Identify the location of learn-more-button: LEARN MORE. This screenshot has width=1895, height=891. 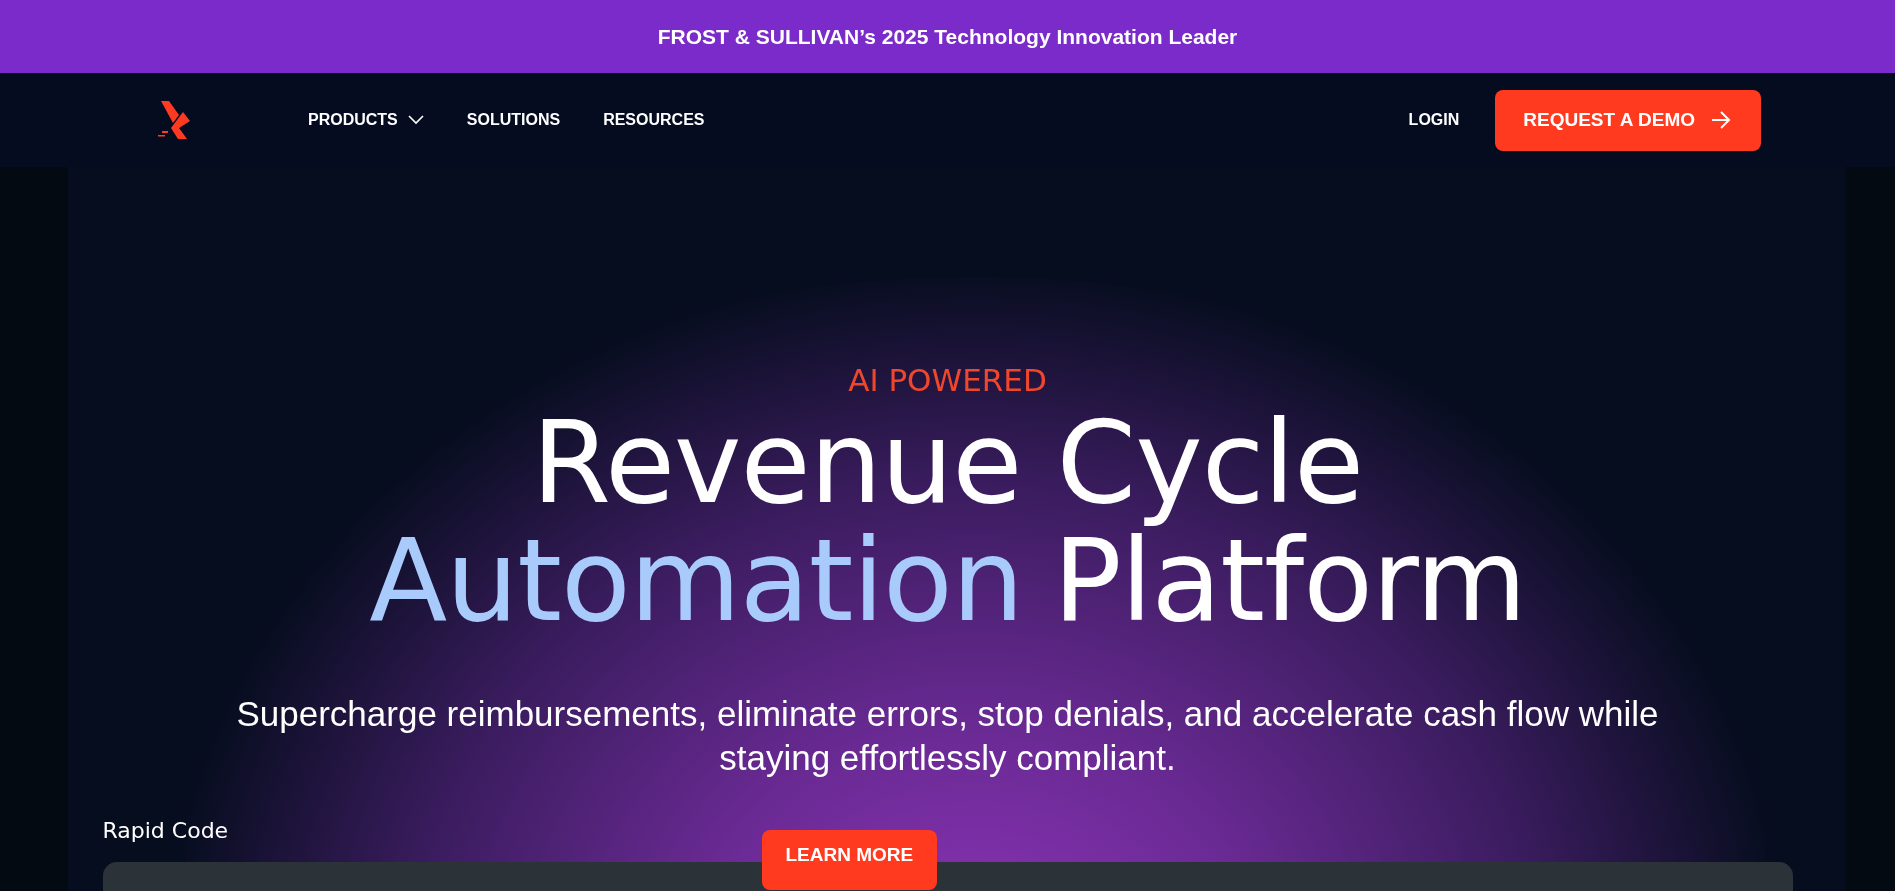
(849, 860).